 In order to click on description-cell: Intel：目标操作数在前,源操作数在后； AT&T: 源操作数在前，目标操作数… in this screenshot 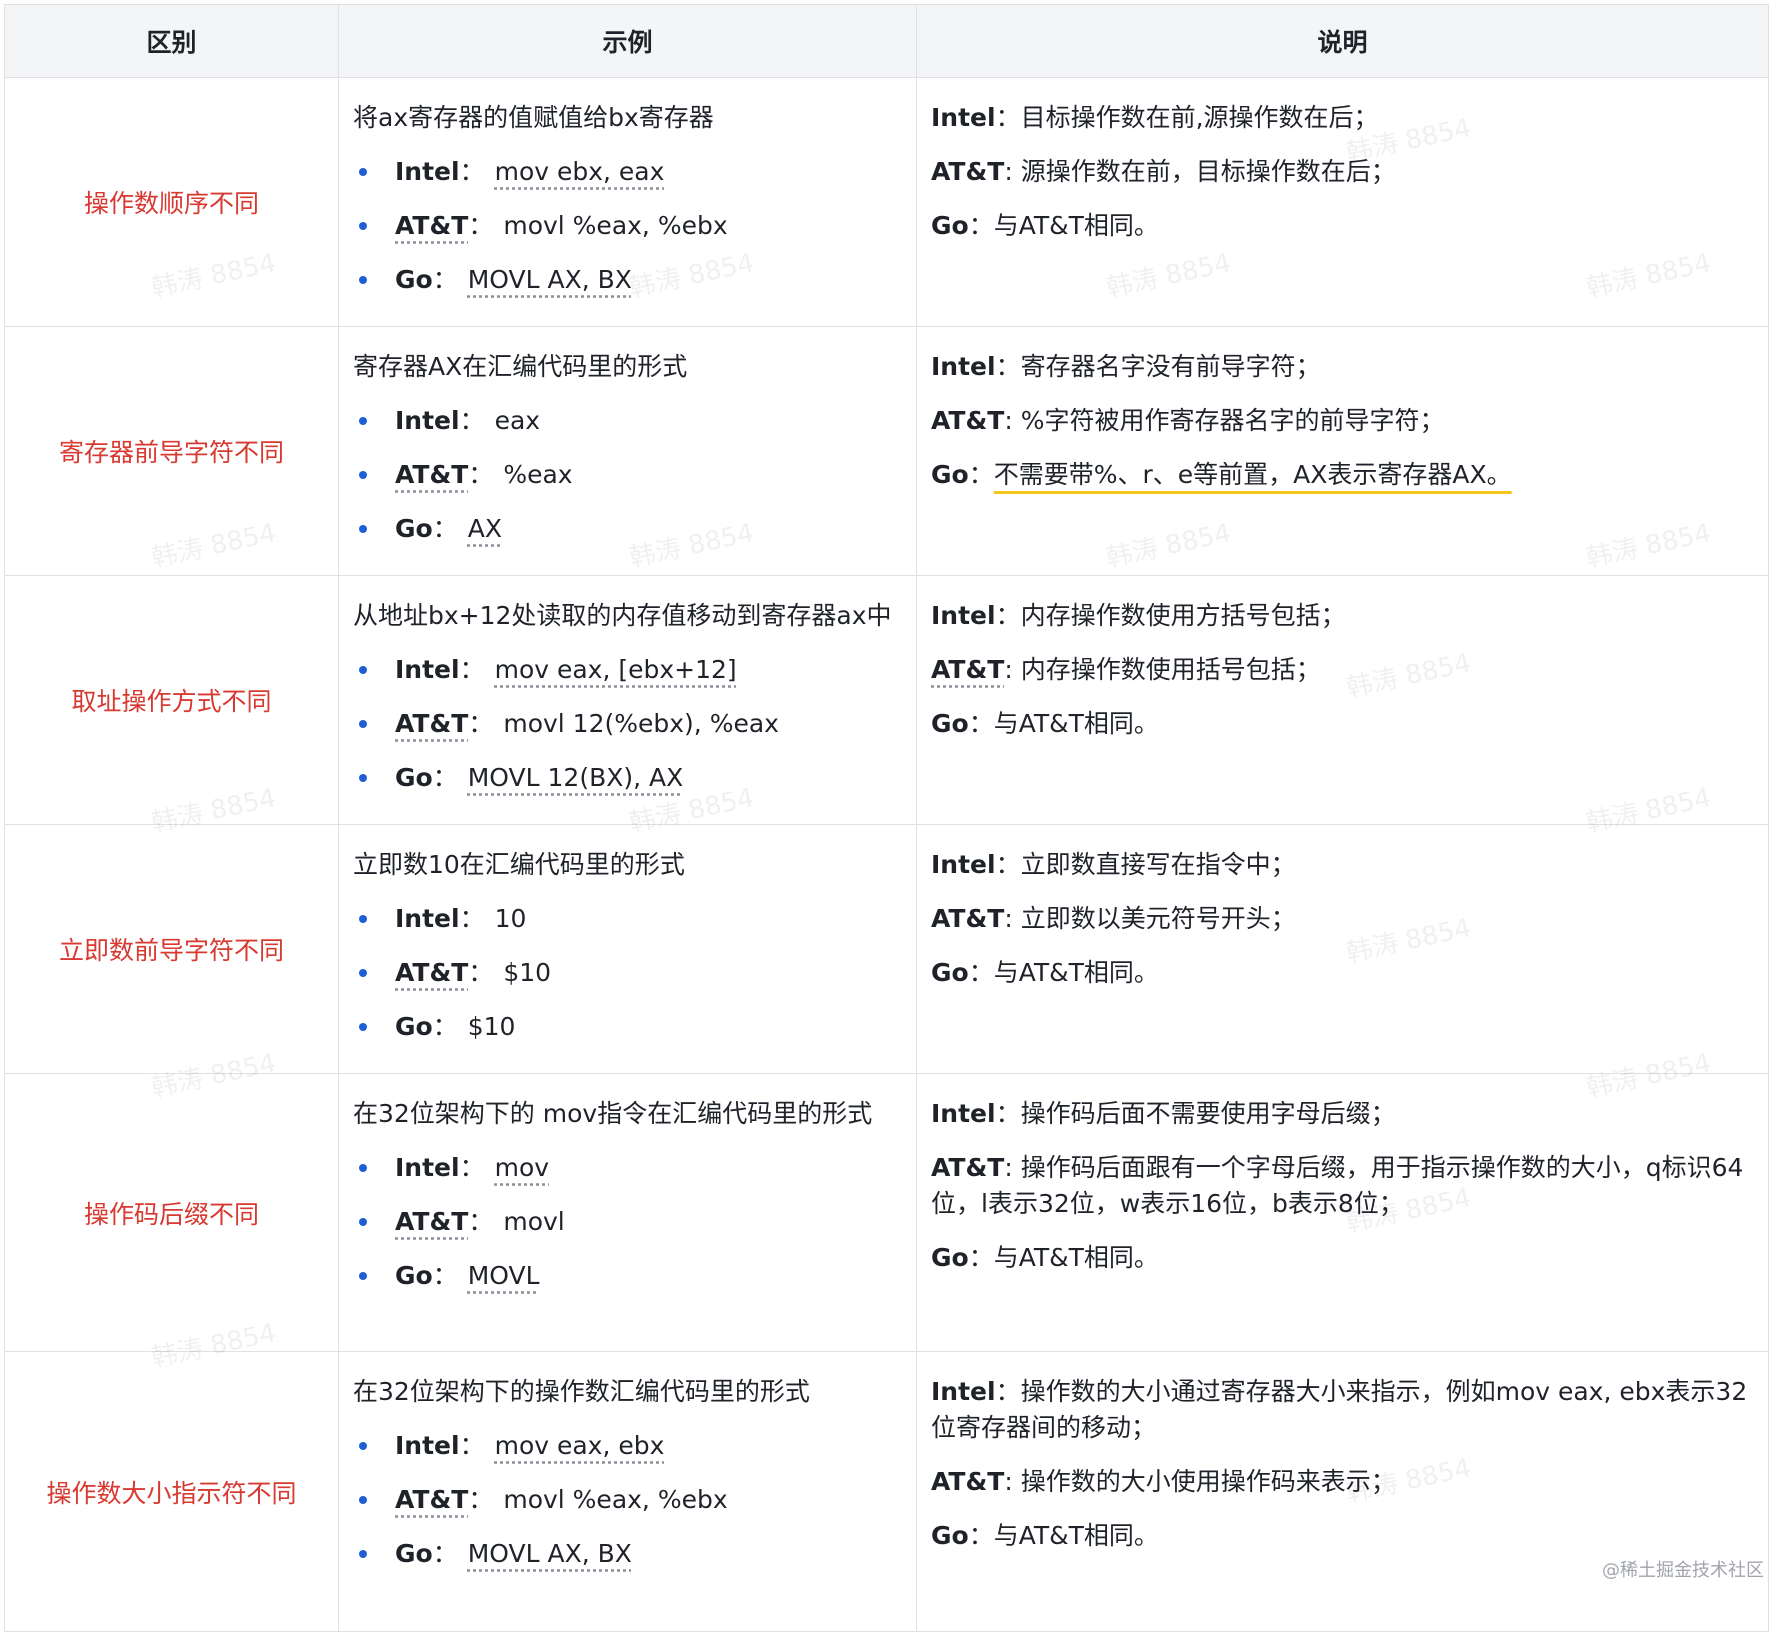, I will do `click(1342, 202)`.